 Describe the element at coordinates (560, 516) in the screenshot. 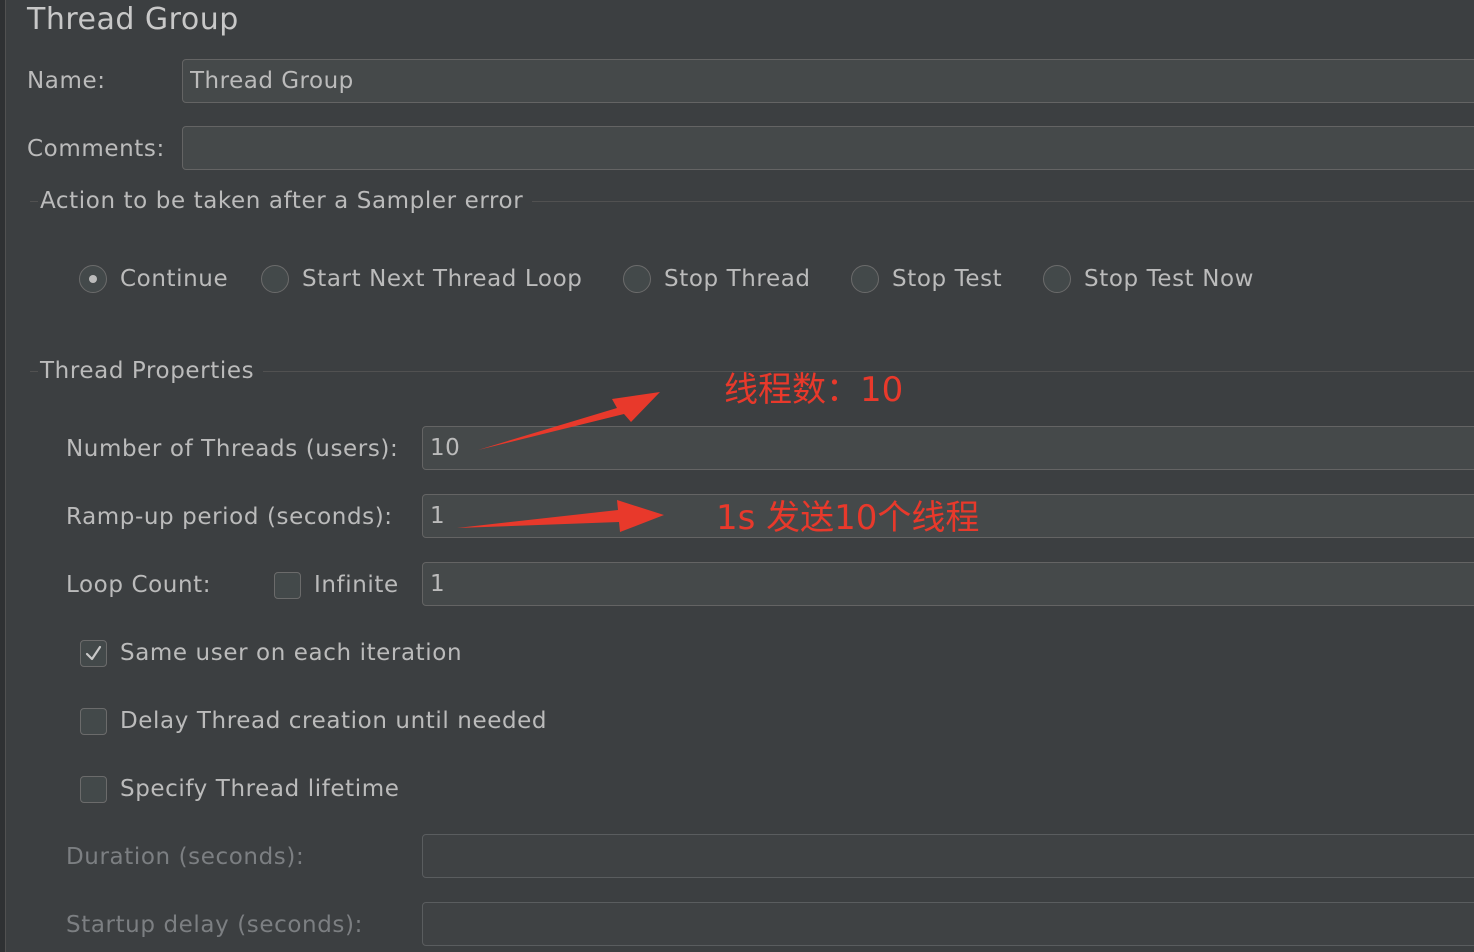

I see `annotation-arrow-ramp` at that location.